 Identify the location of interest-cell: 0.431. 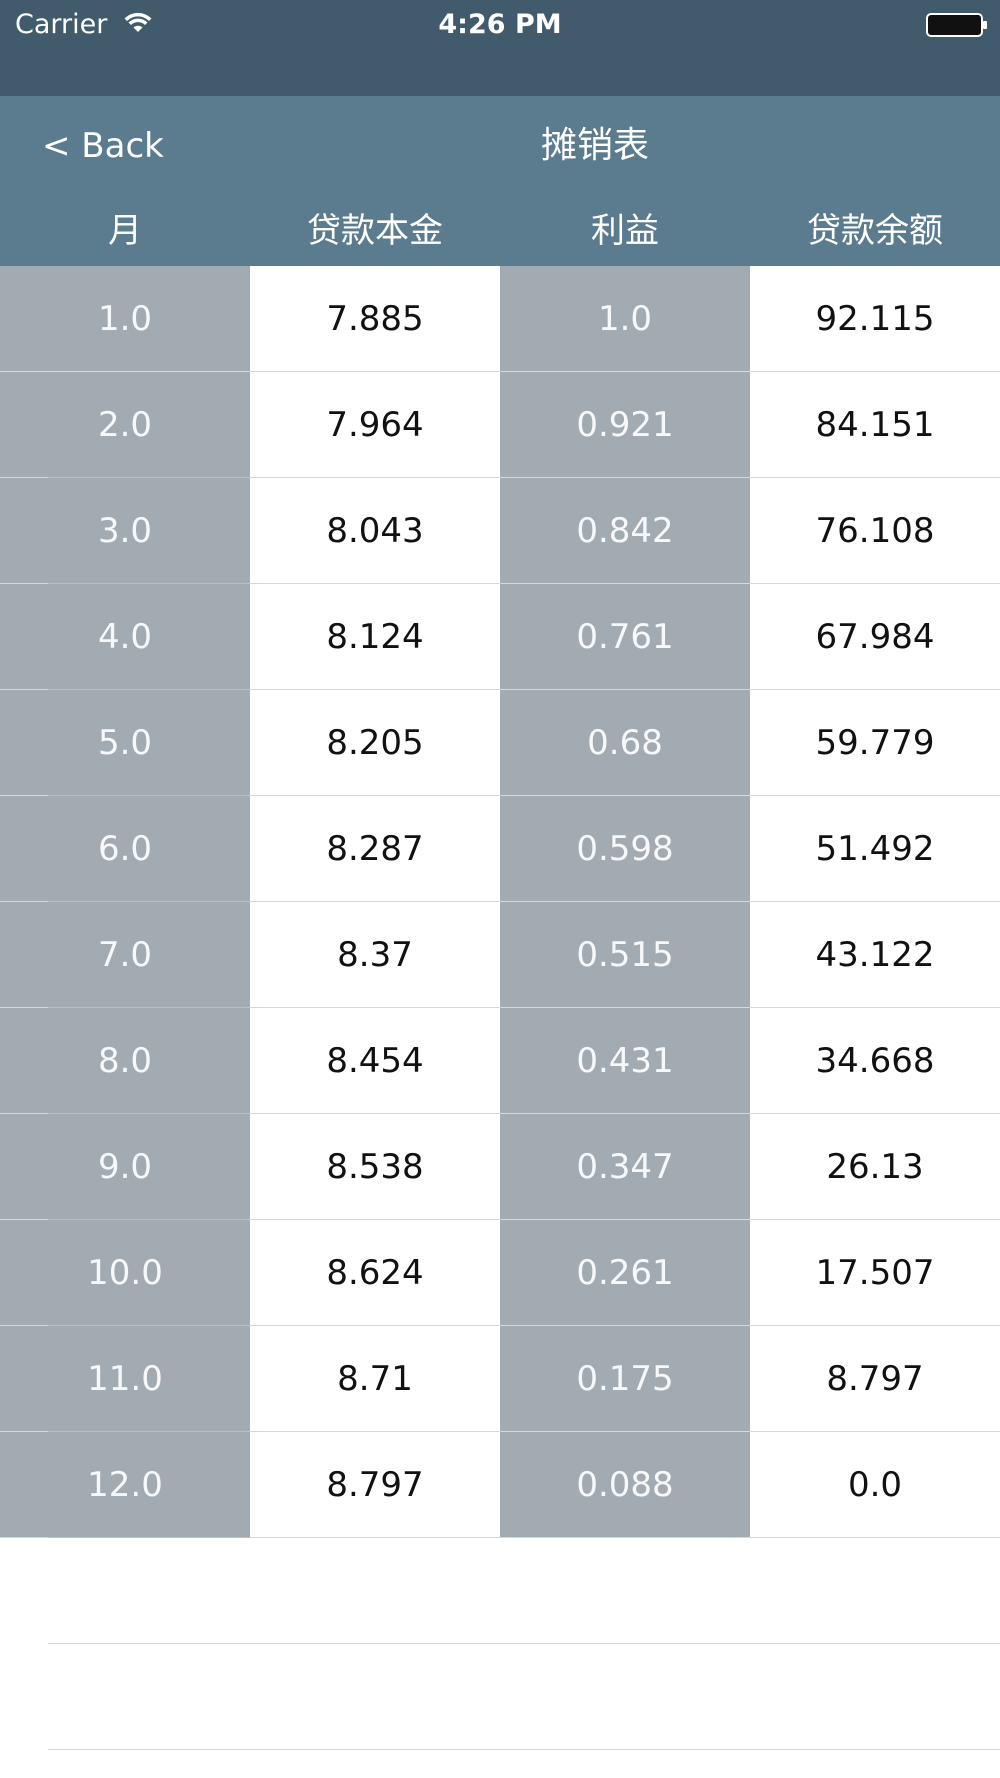
(625, 1061).